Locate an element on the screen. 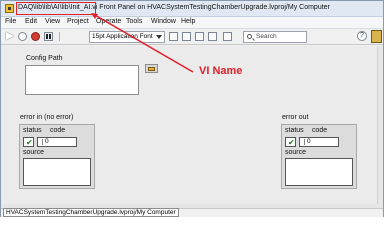 The image size is (384, 240). toolbar-separator is located at coordinates (72, 36).